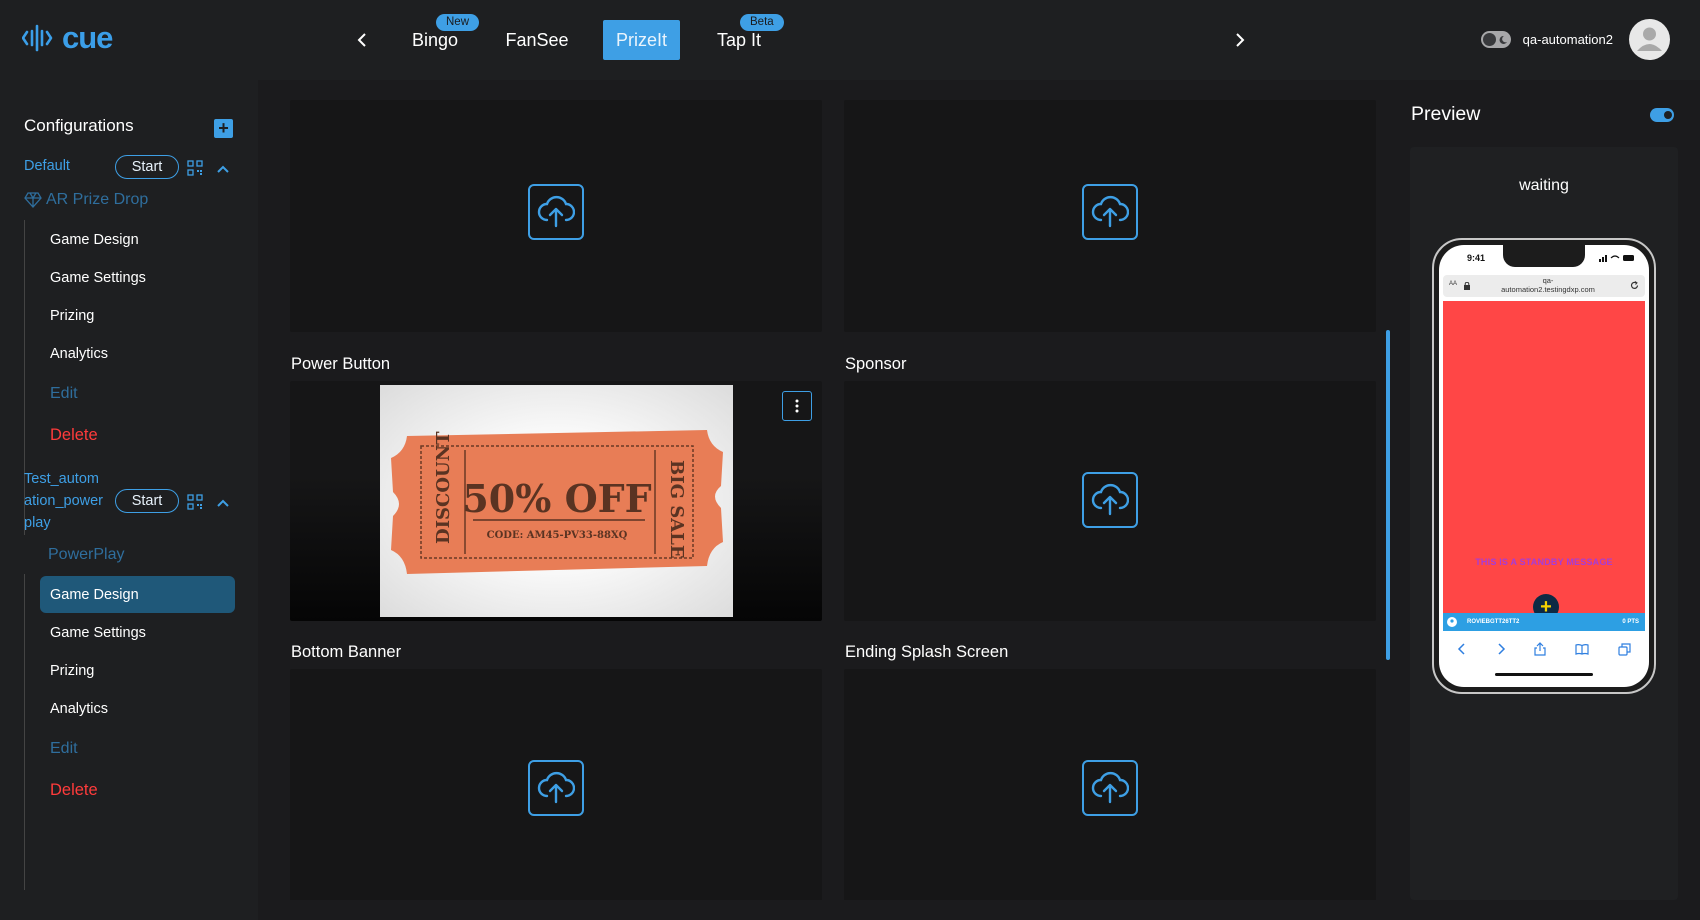 The width and height of the screenshot is (1700, 920). I want to click on game-type-powerplay: PowerPlay, so click(86, 555).